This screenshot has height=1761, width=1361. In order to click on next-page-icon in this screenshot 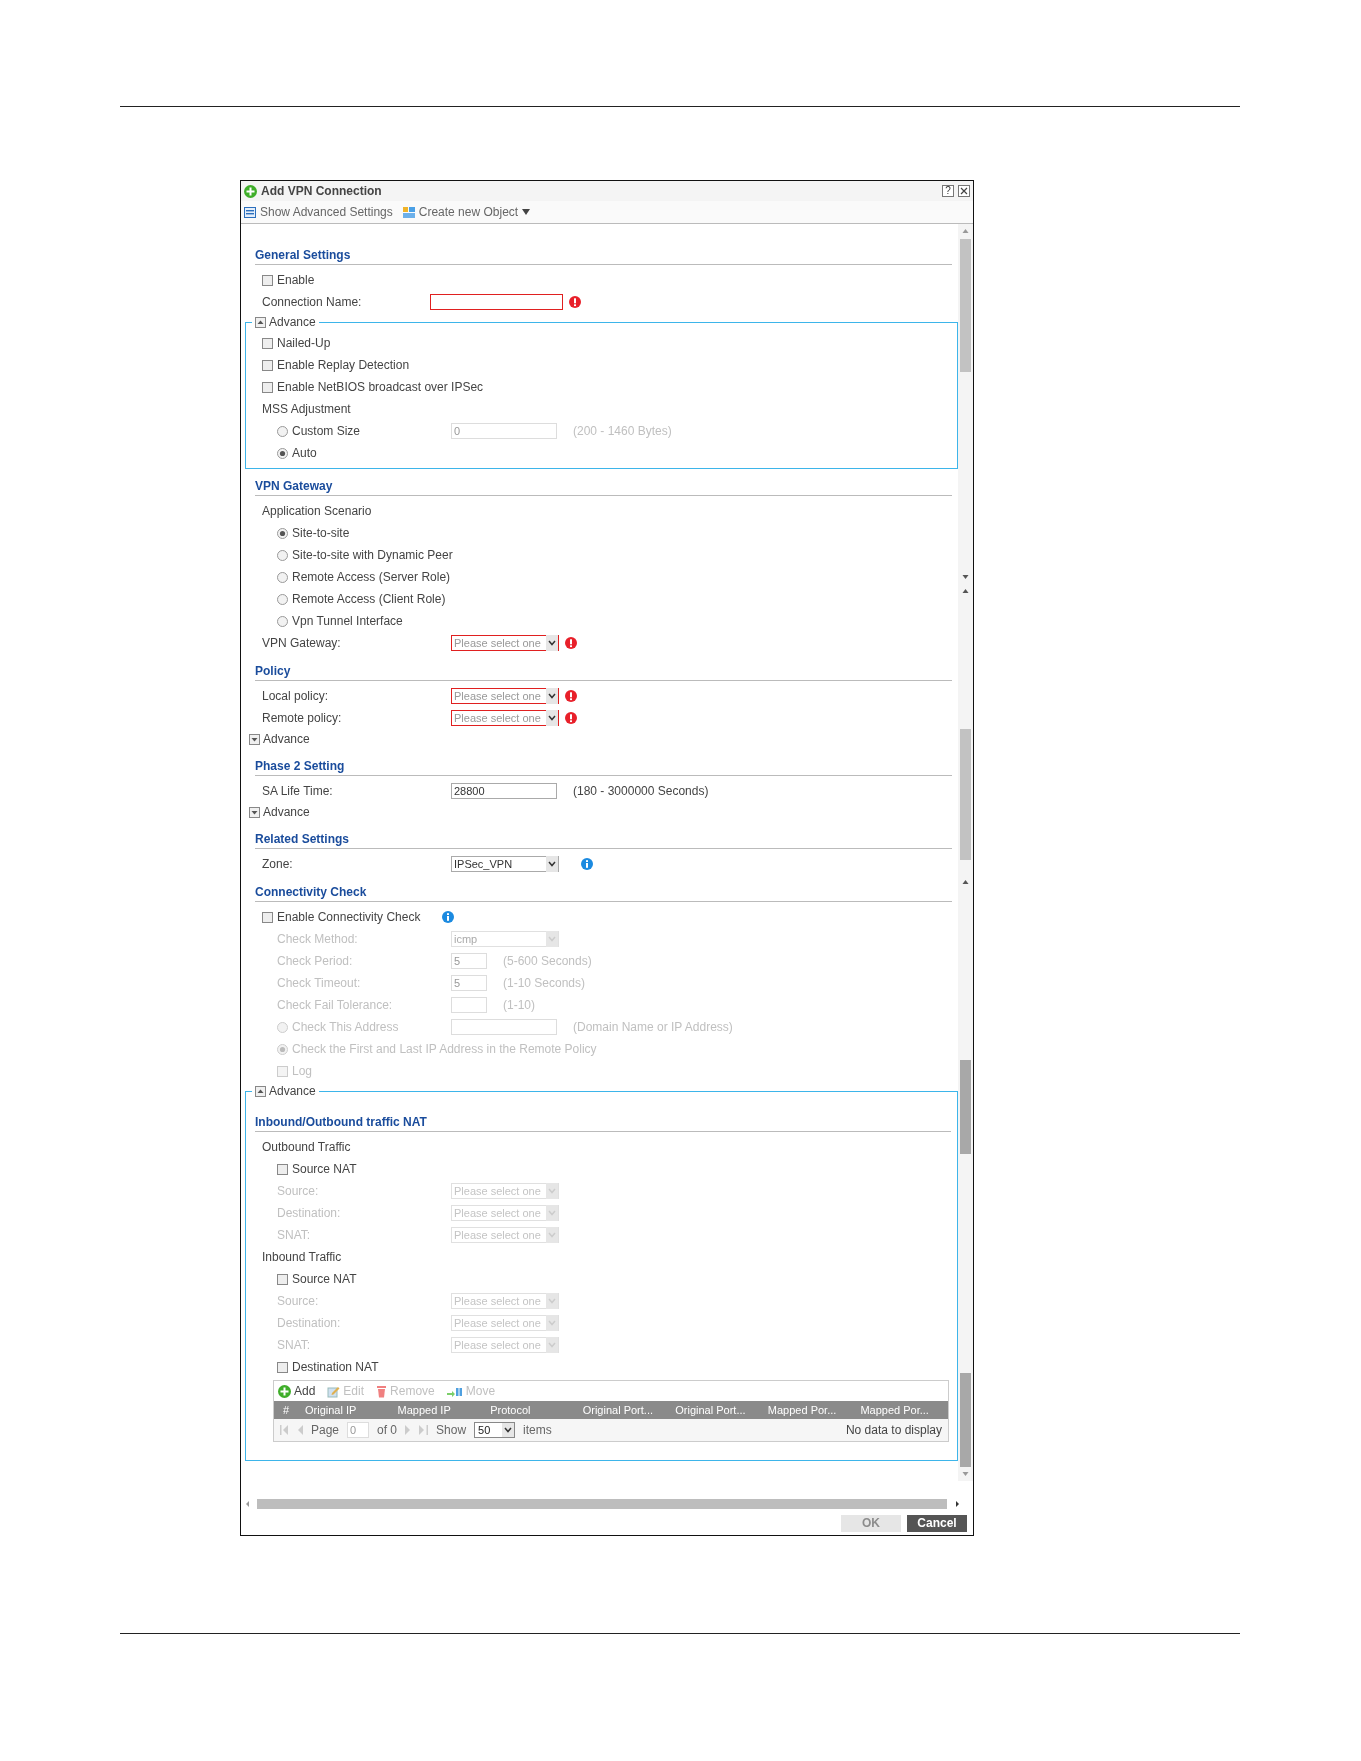, I will do `click(408, 1430)`.